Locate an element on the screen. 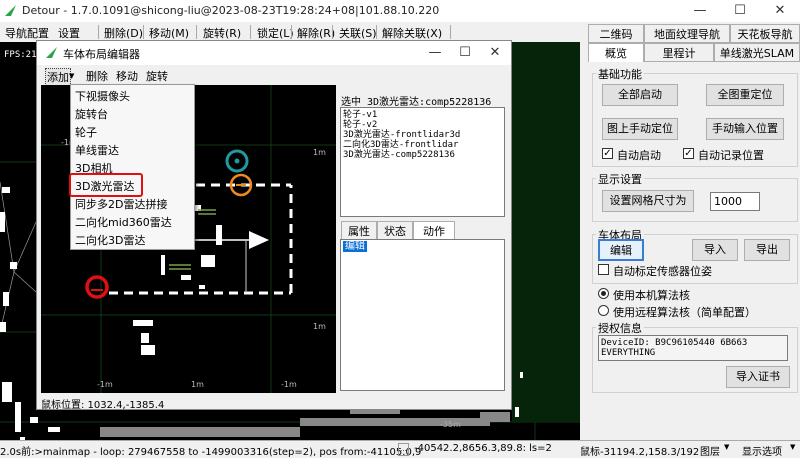 The image size is (800, 458). tab-overview: 概览 is located at coordinates (616, 52).